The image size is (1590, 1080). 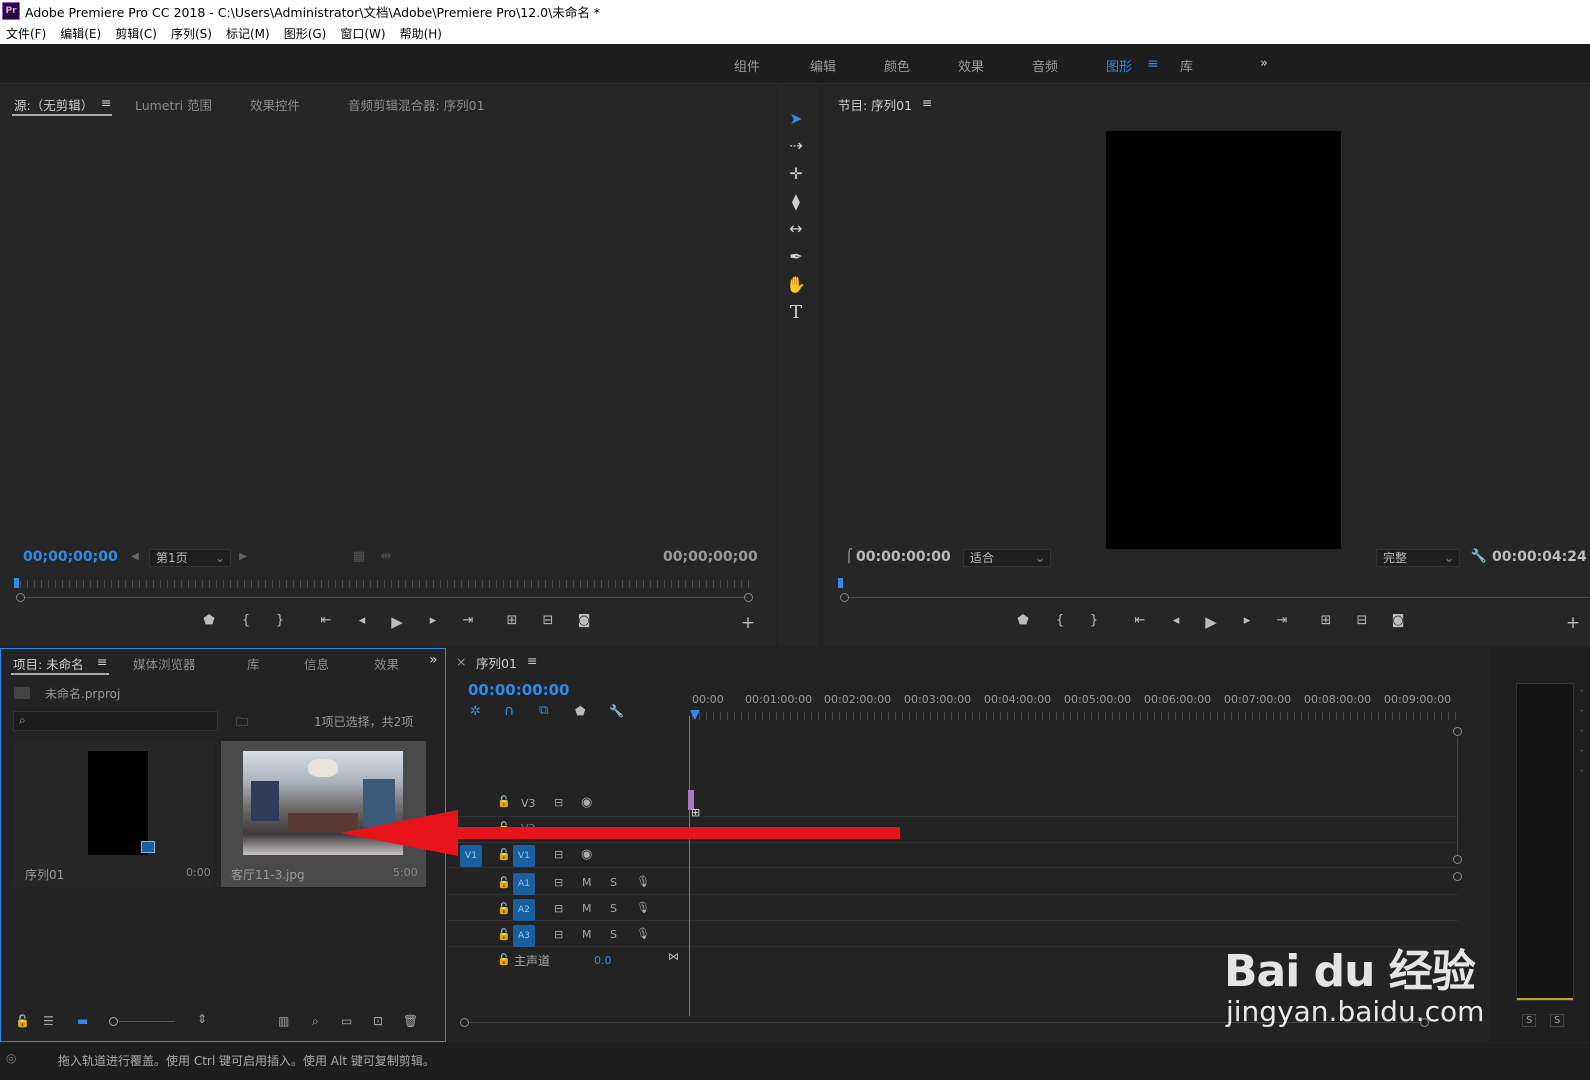 What do you see at coordinates (1457, 876) in the screenshot?
I see `vscroll-handle-audio` at bounding box center [1457, 876].